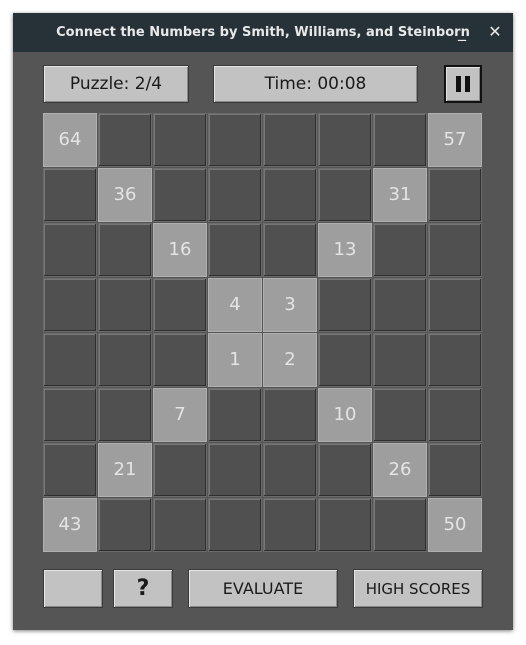 The width and height of the screenshot is (526, 645). What do you see at coordinates (235, 305) in the screenshot?
I see `given-number-cell: 4` at bounding box center [235, 305].